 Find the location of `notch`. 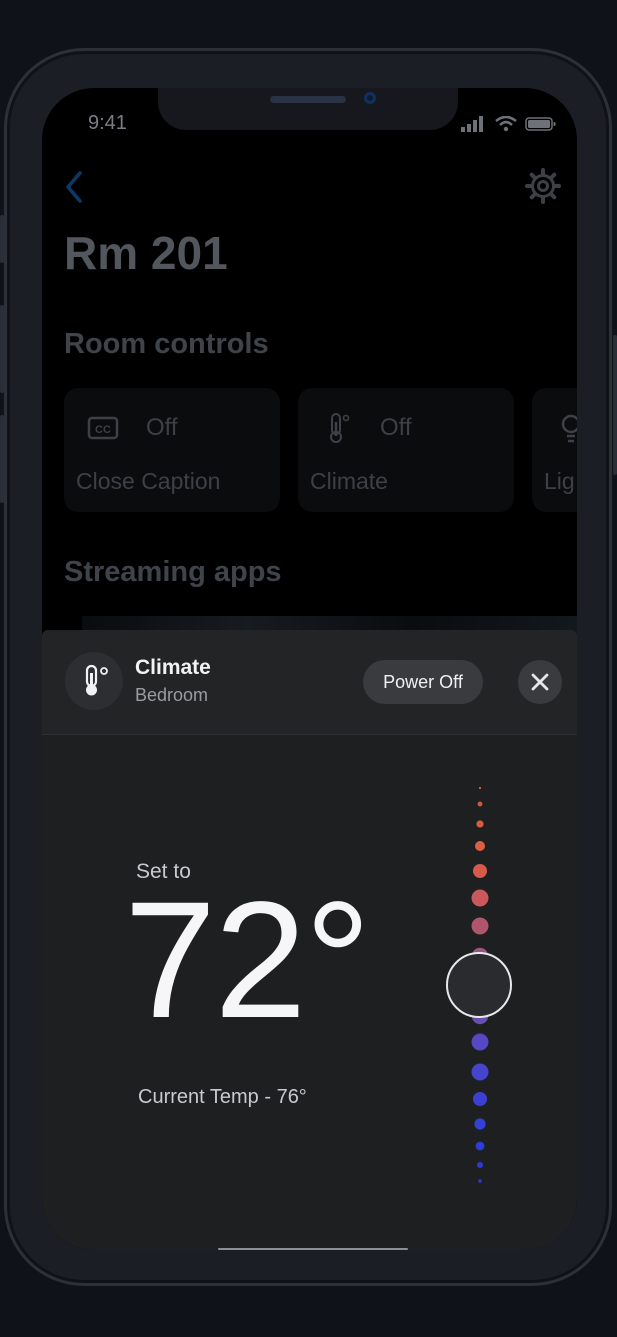

notch is located at coordinates (308, 109).